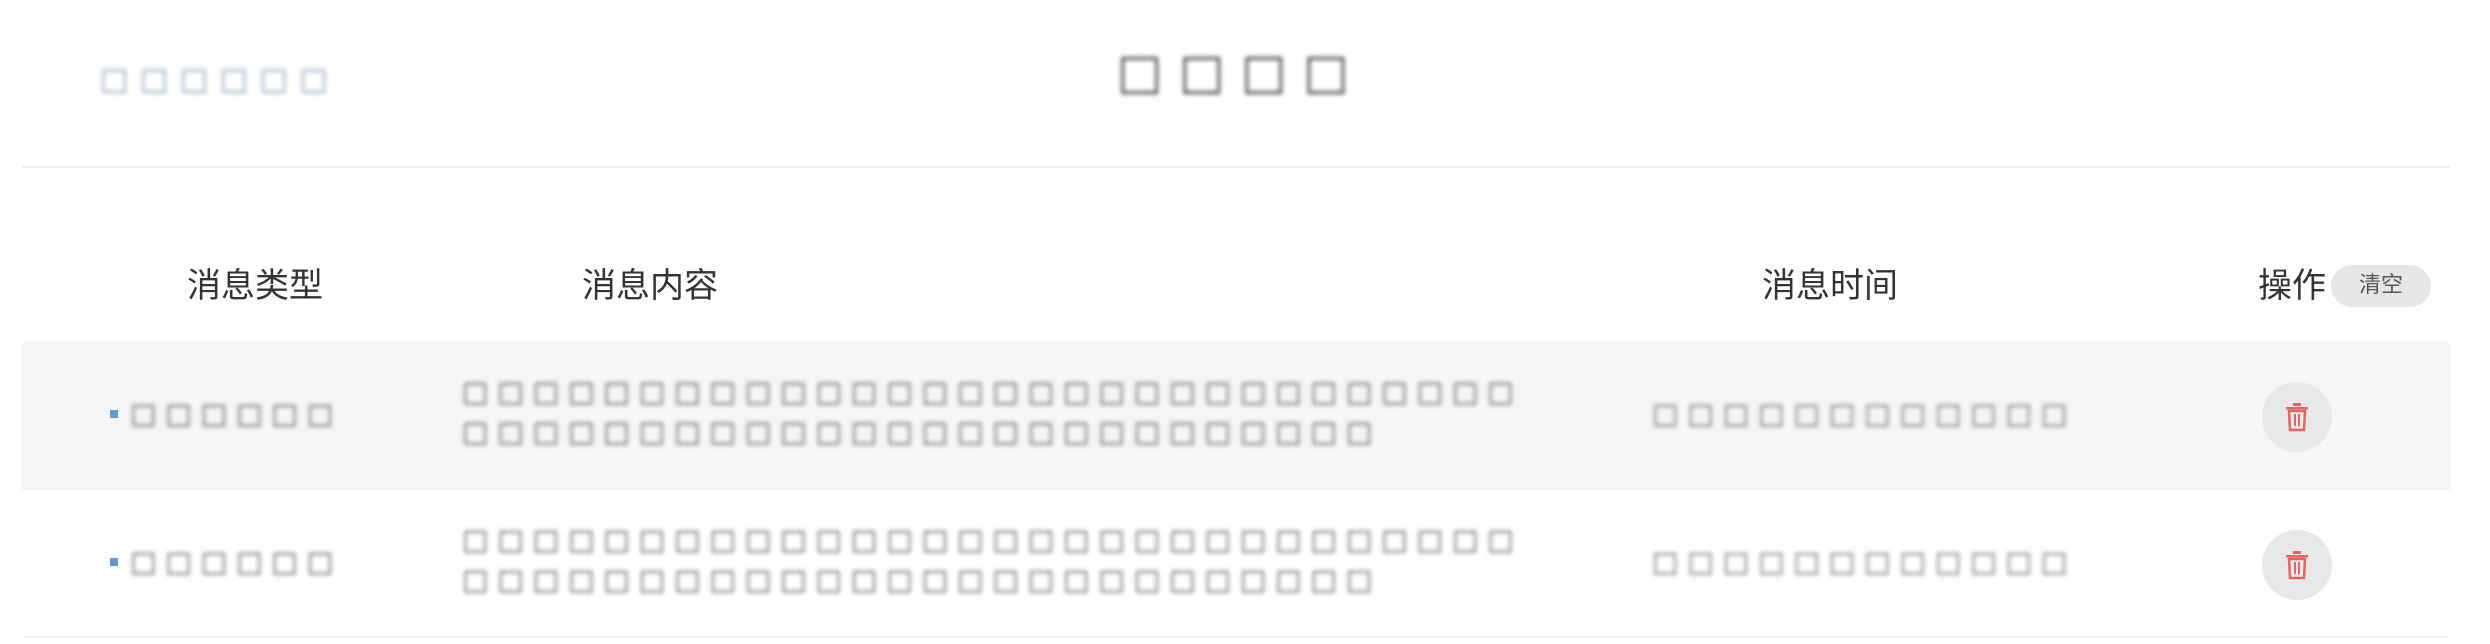 The image size is (2490, 644). I want to click on column-header-time: 消息时间, so click(1830, 286).